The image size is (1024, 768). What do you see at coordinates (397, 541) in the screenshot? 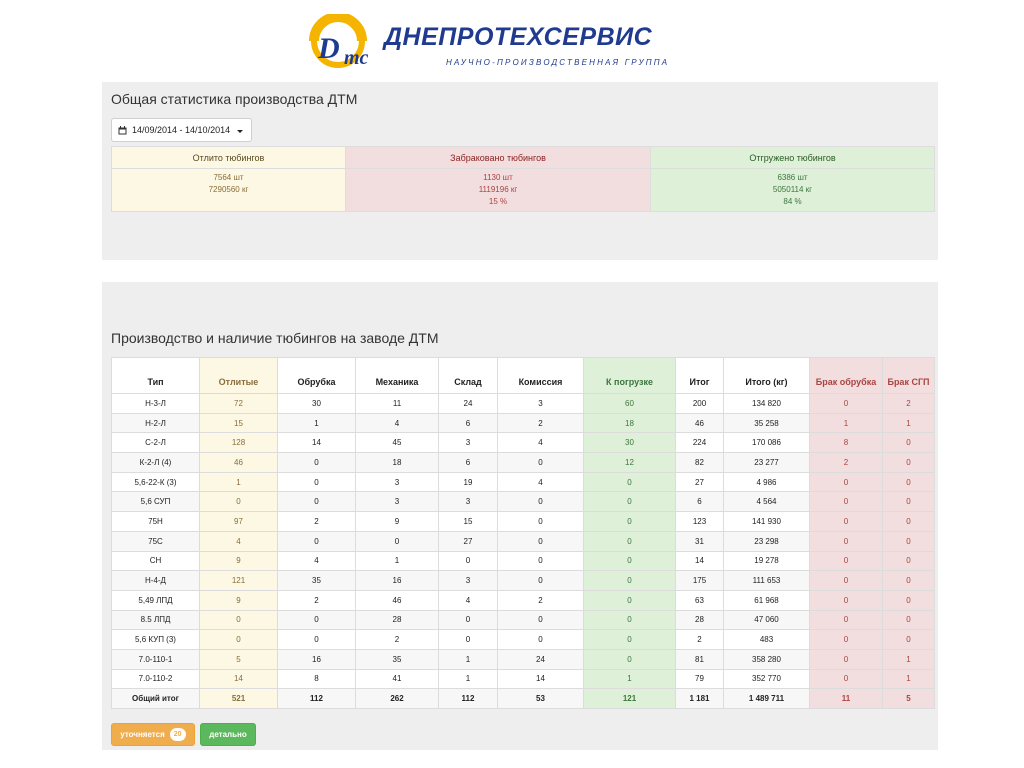
I see `cell-machining: 0` at bounding box center [397, 541].